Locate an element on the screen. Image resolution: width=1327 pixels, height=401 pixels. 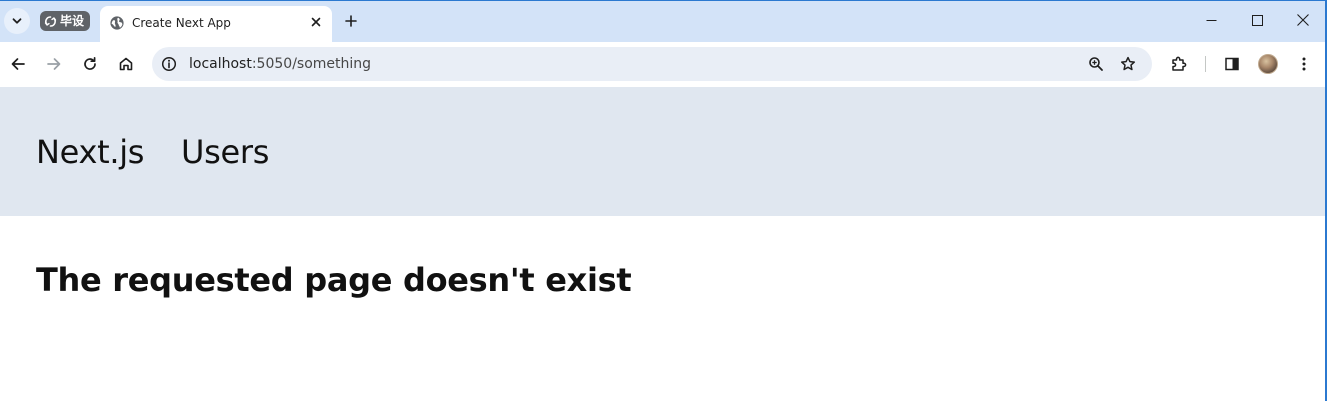
menu-button is located at coordinates (1304, 64).